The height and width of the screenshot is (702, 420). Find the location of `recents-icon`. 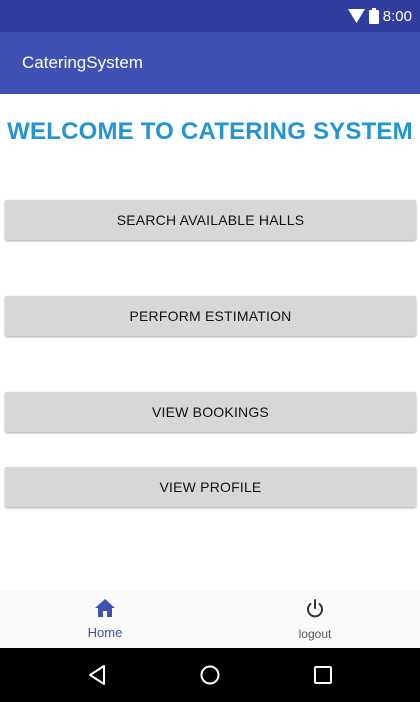

recents-icon is located at coordinates (323, 675).